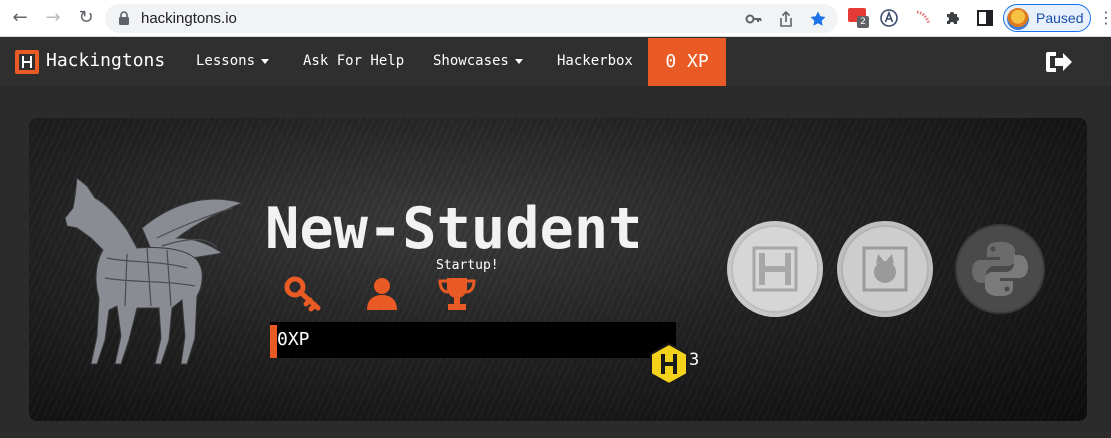 The width and height of the screenshot is (1111, 438). I want to click on brand-name: Hackingtons, so click(106, 60).